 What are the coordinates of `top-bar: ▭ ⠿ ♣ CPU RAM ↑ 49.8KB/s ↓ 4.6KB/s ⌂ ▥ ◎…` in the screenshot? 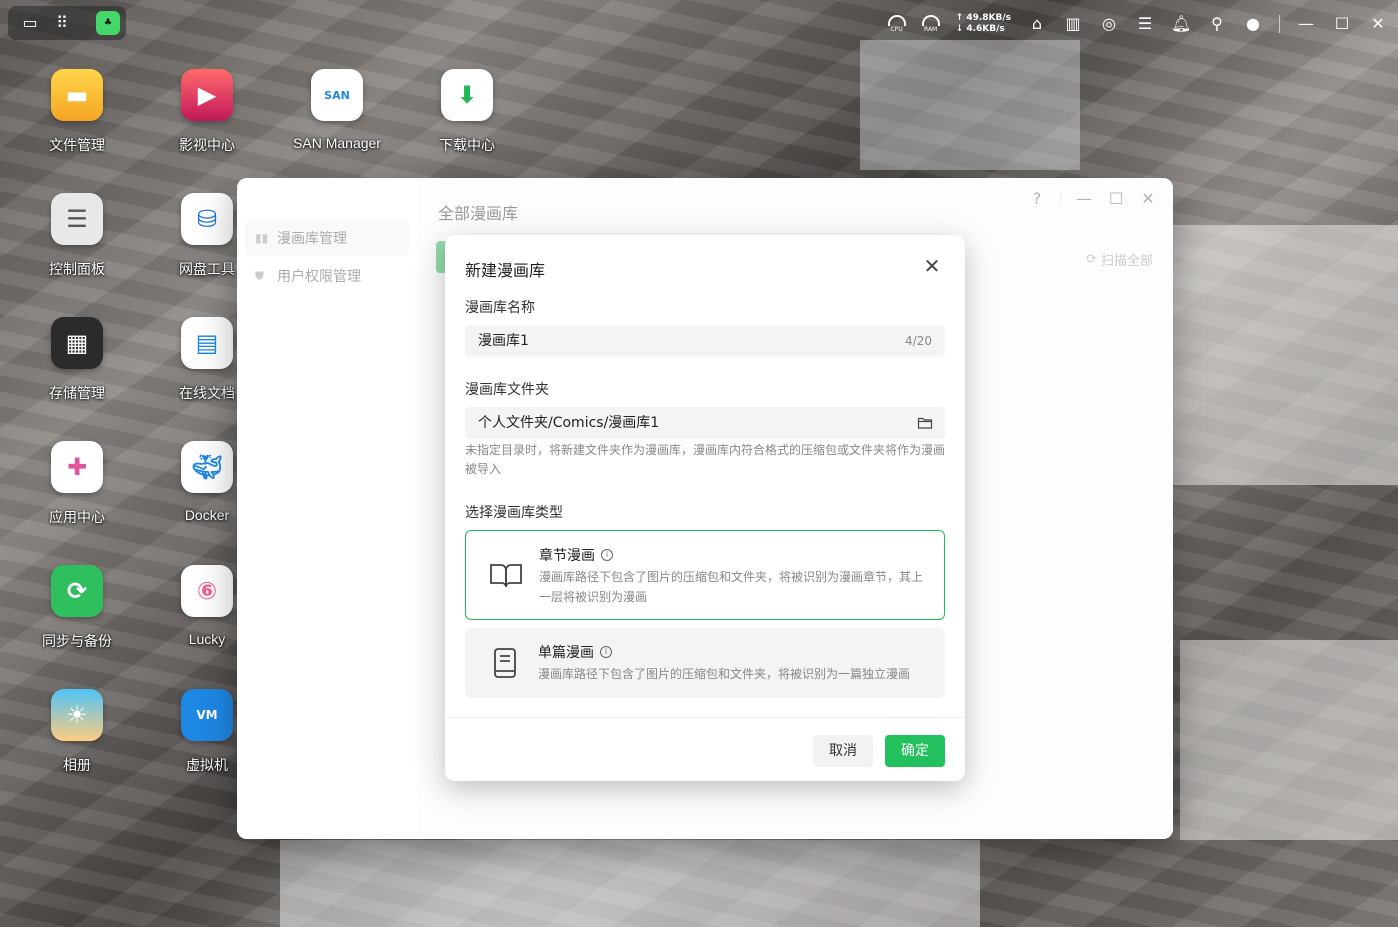 It's located at (699, 24).